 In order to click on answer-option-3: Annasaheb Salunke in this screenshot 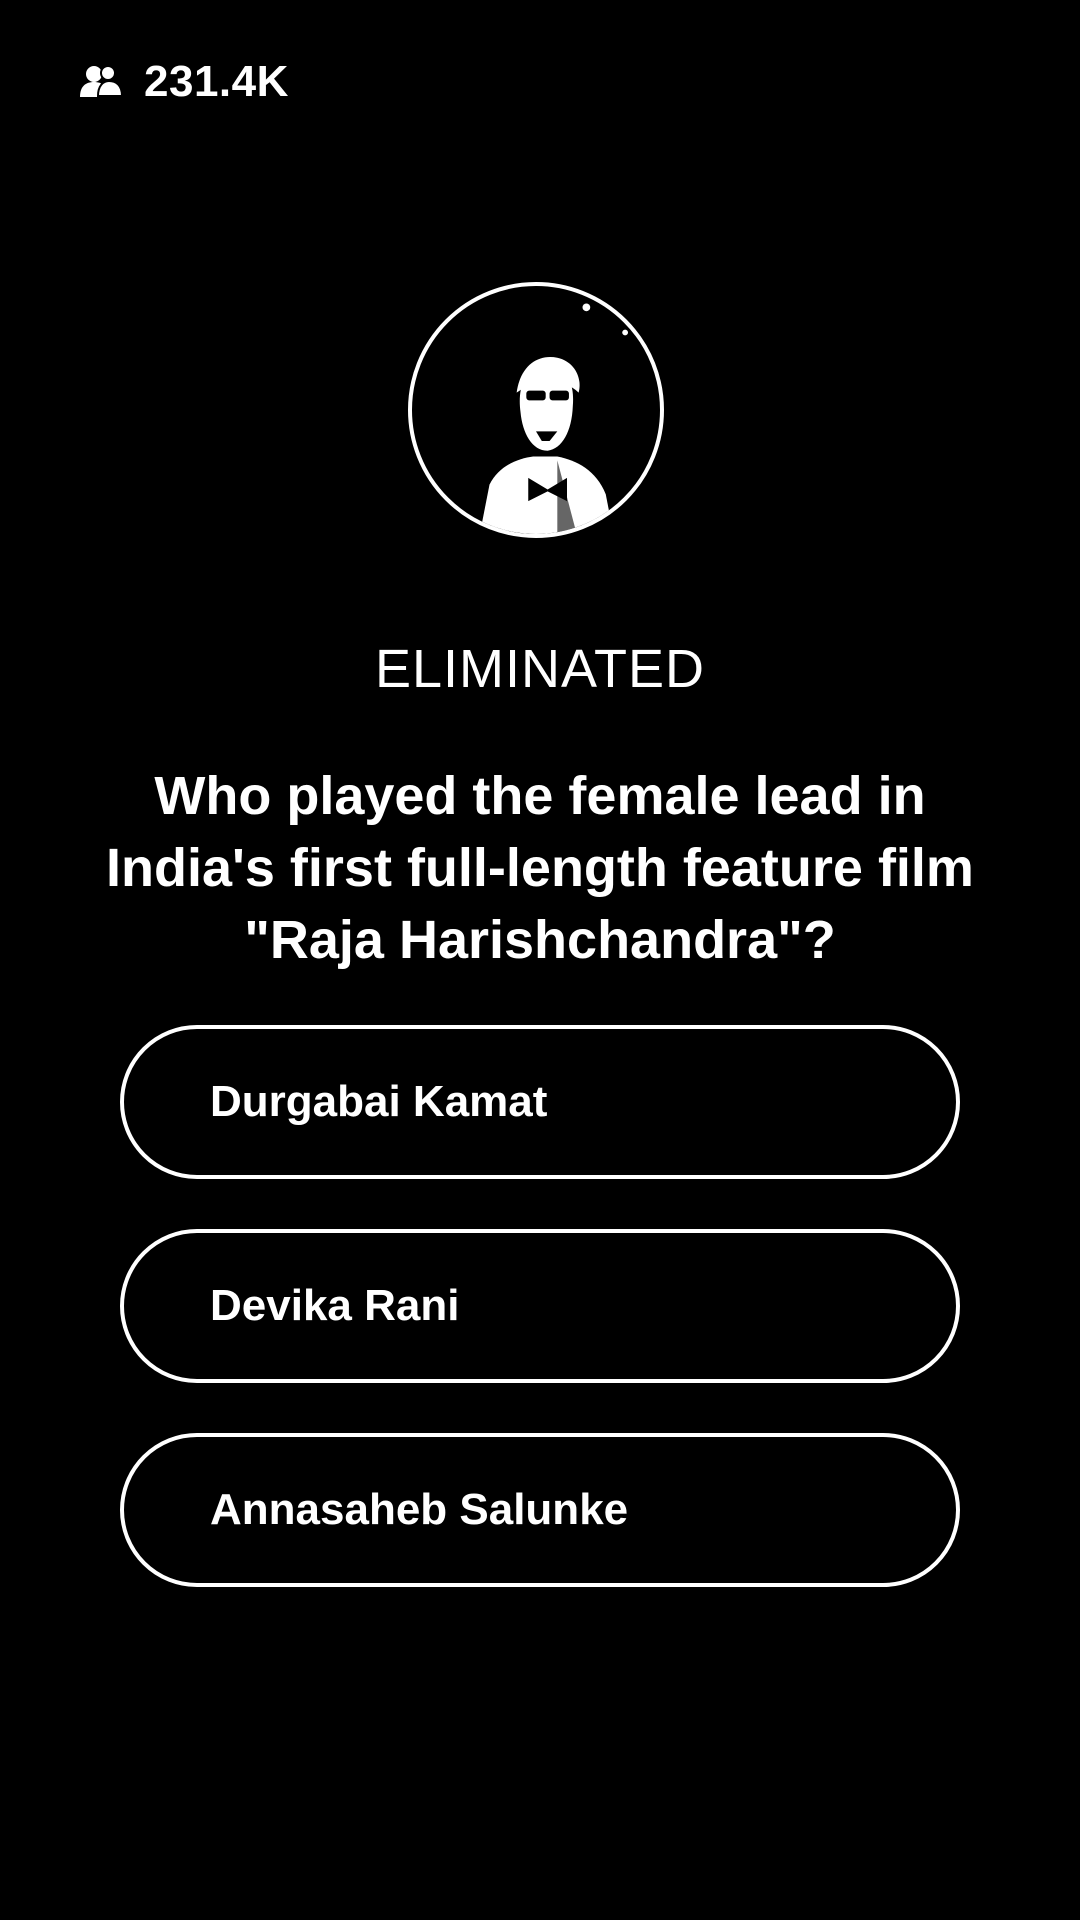, I will do `click(540, 1510)`.